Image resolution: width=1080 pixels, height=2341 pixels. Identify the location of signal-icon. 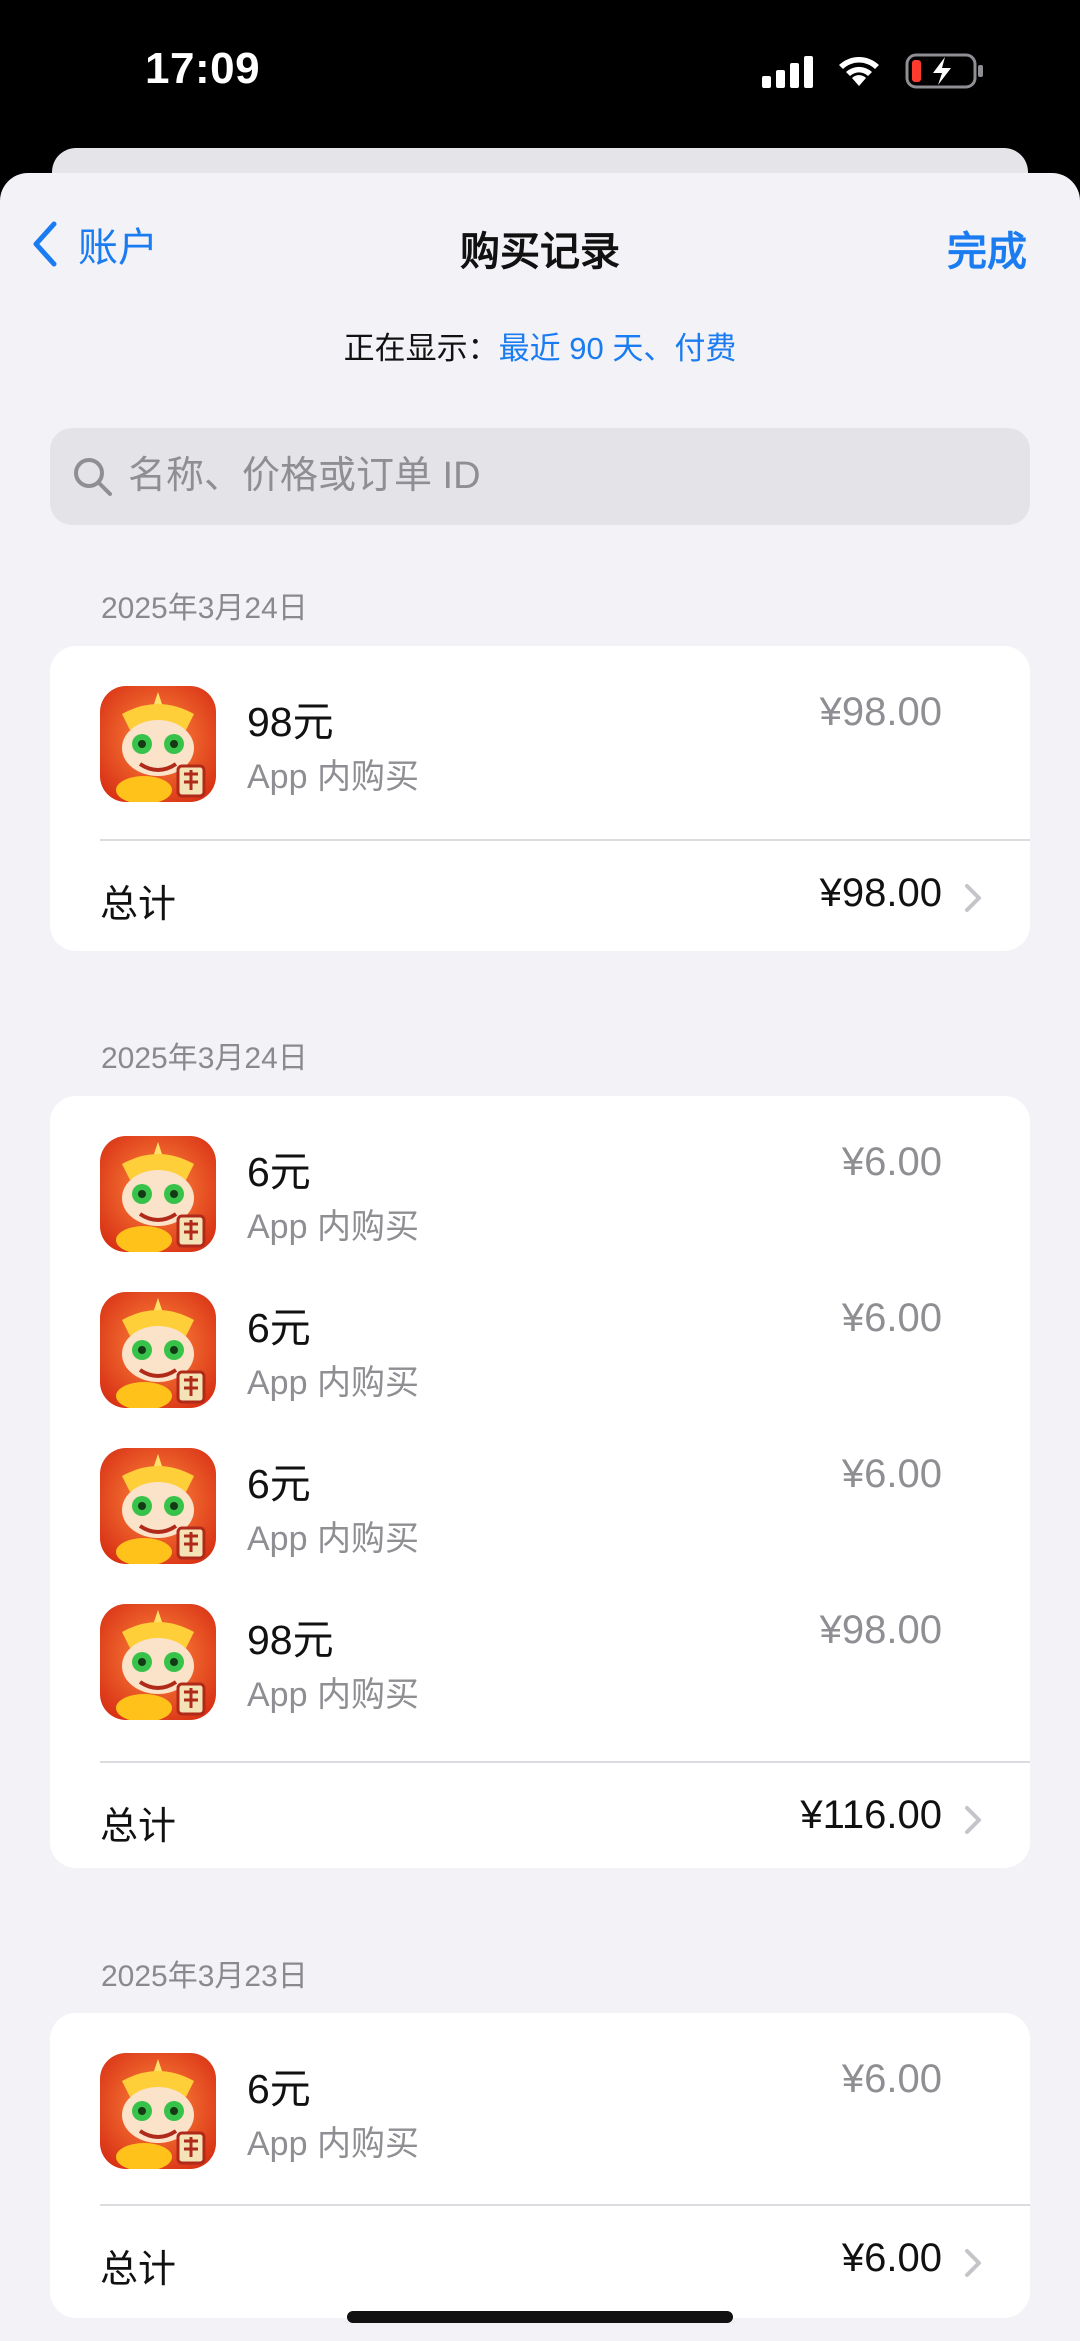
(787, 71).